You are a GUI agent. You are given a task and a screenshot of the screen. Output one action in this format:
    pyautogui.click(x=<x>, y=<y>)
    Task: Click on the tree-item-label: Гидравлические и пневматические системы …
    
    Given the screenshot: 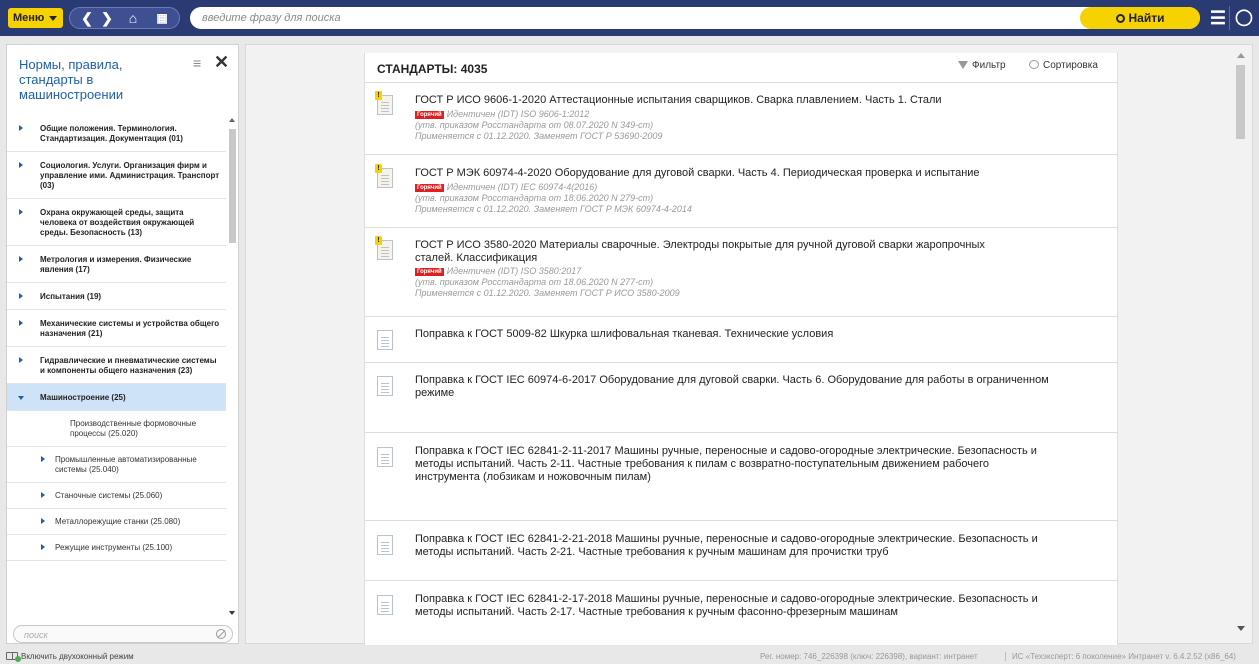 What is the action you would take?
    pyautogui.click(x=128, y=365)
    